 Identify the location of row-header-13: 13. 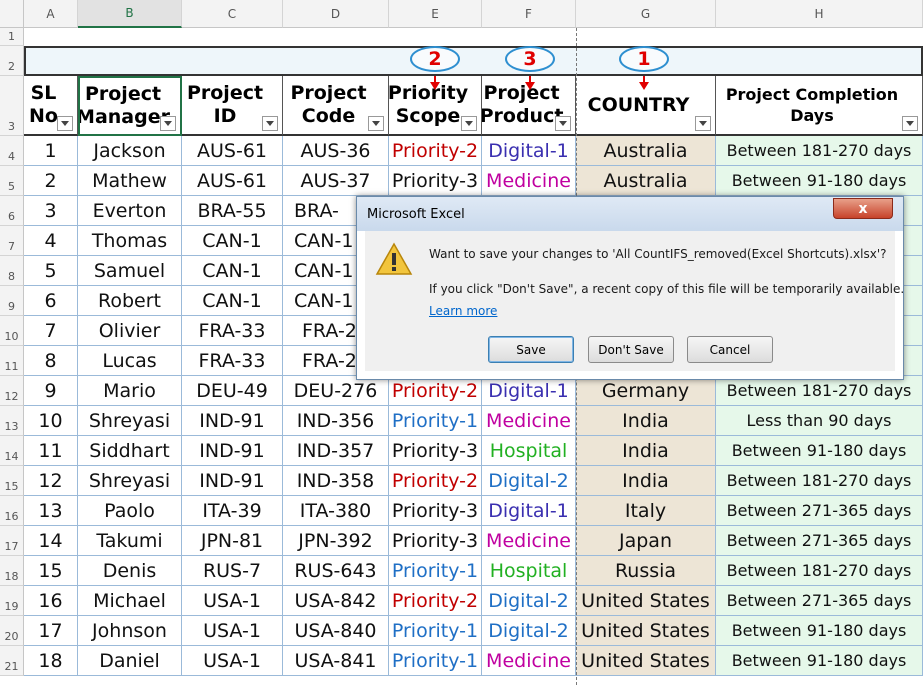
(12, 421).